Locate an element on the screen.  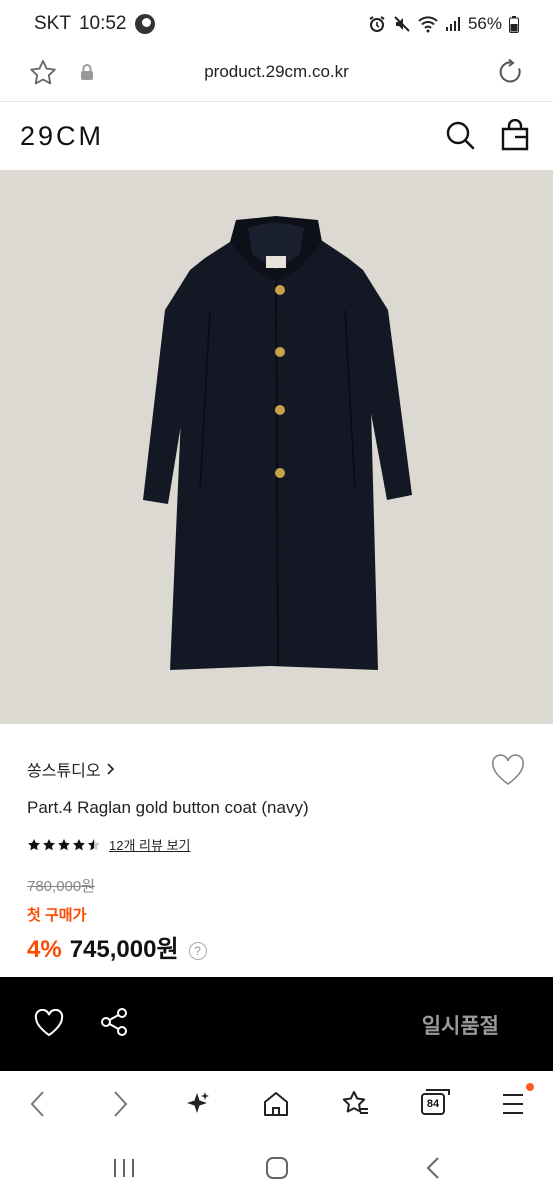
clock: 10:52 is located at coordinates (102, 23).